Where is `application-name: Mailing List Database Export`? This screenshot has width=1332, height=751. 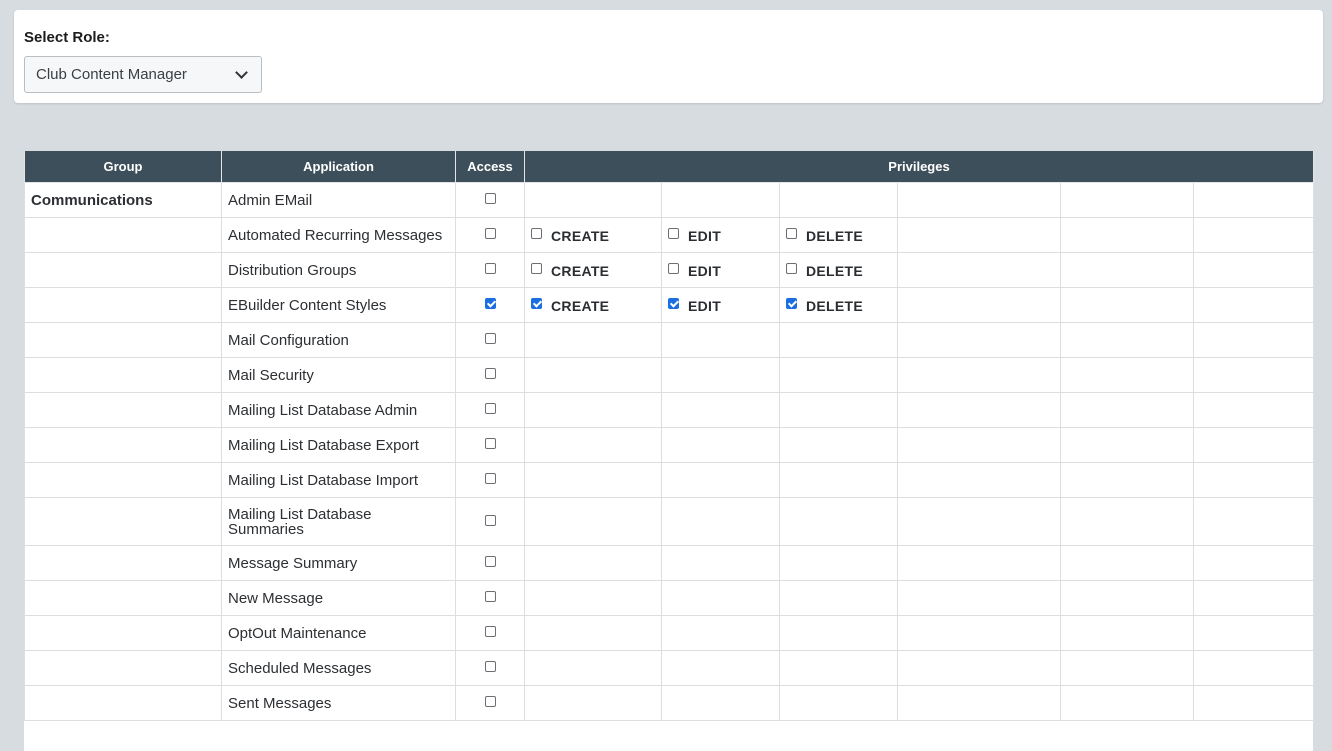
application-name: Mailing List Database Export is located at coordinates (338, 445).